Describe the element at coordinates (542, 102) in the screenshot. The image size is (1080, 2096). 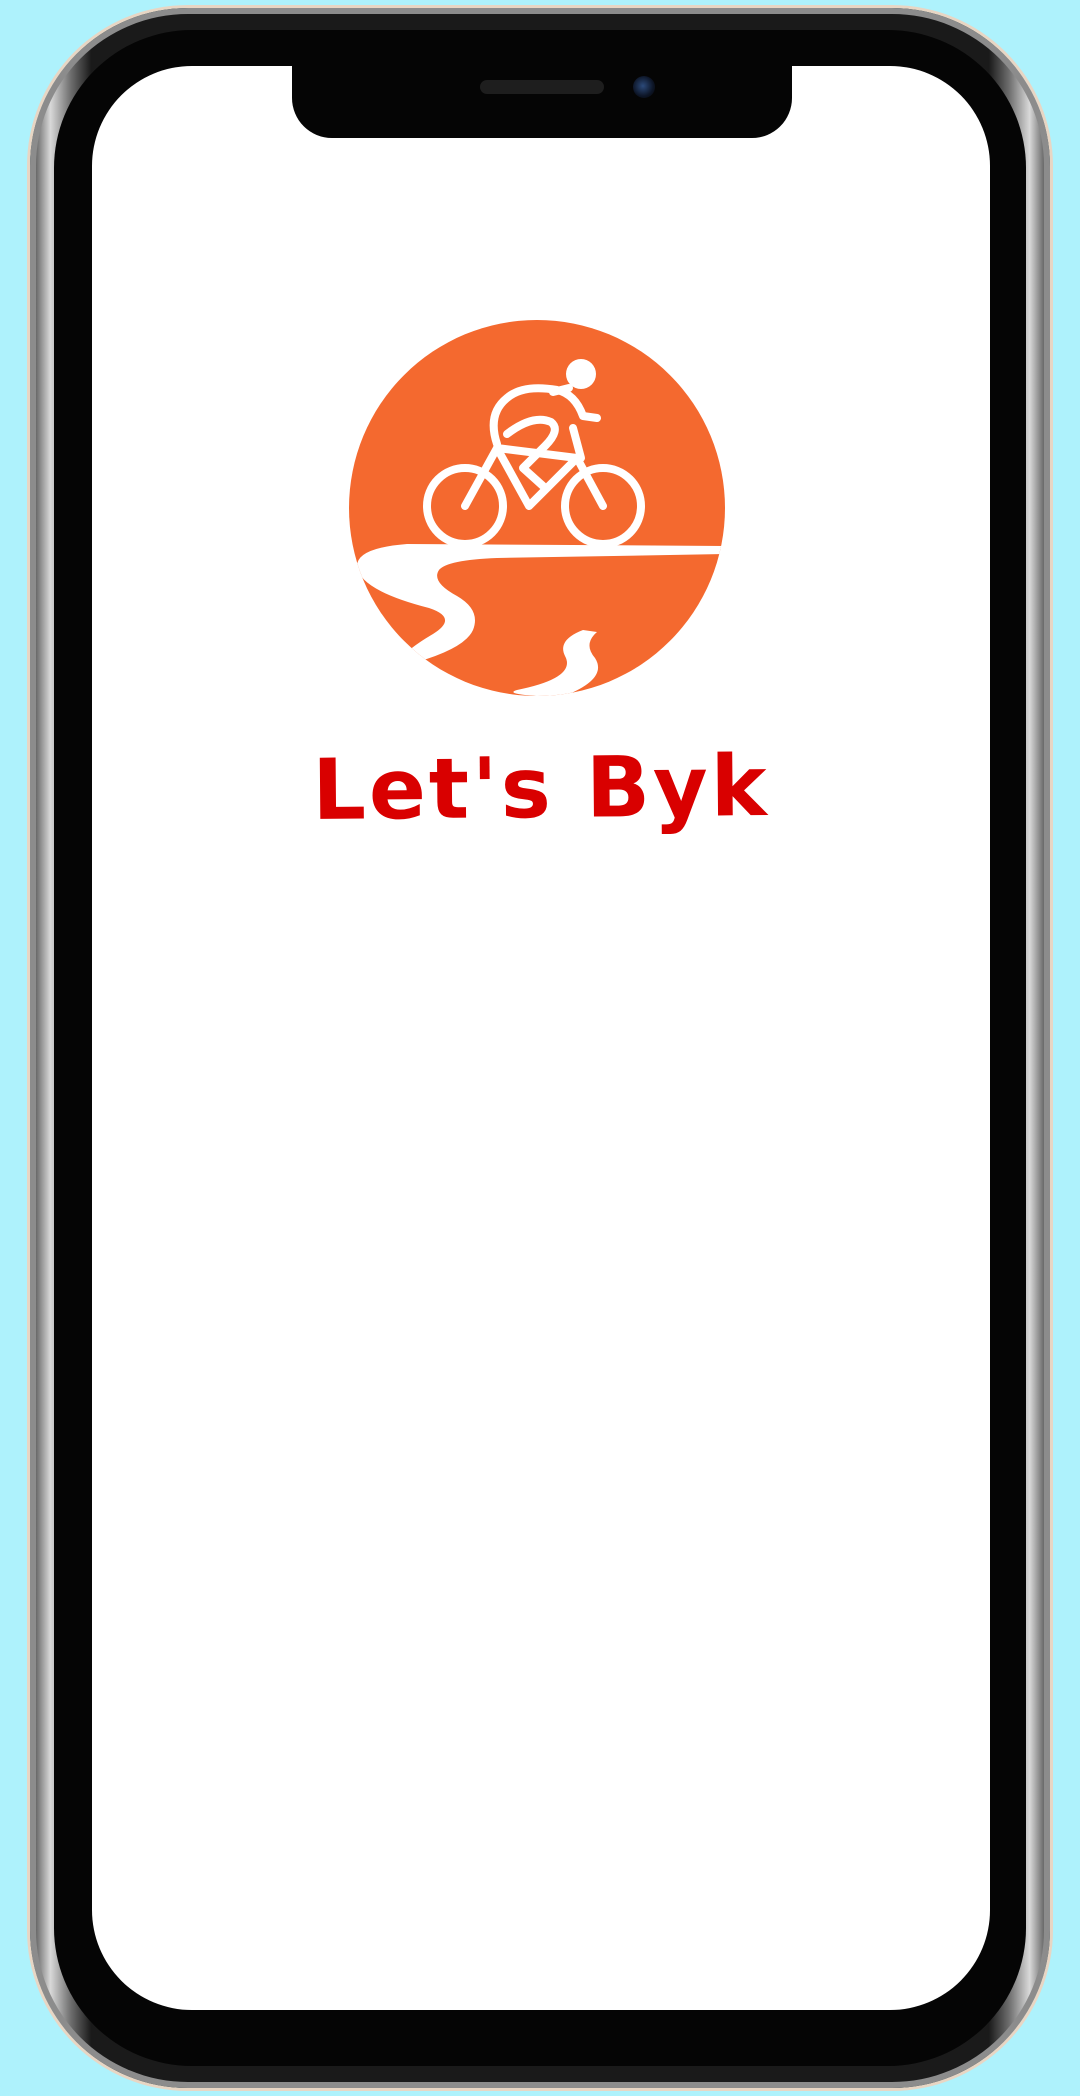
I see `notch` at that location.